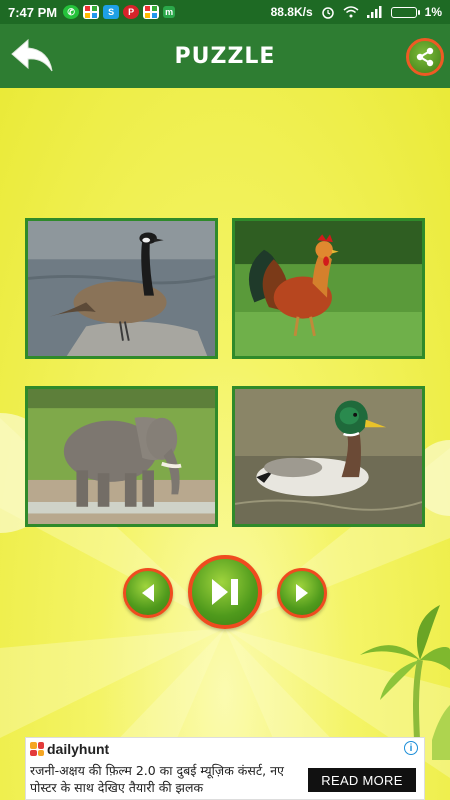 Image resolution: width=450 pixels, height=800 pixels. I want to click on status-time: 7:47 PM, so click(33, 12).